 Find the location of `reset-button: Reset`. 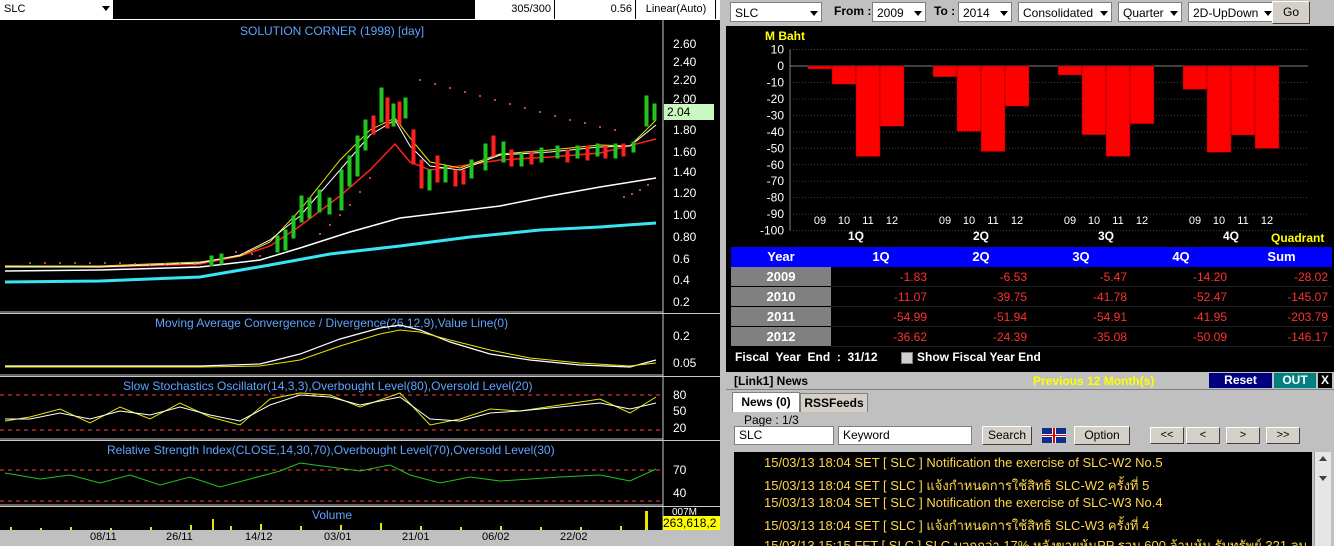

reset-button: Reset is located at coordinates (1240, 380).